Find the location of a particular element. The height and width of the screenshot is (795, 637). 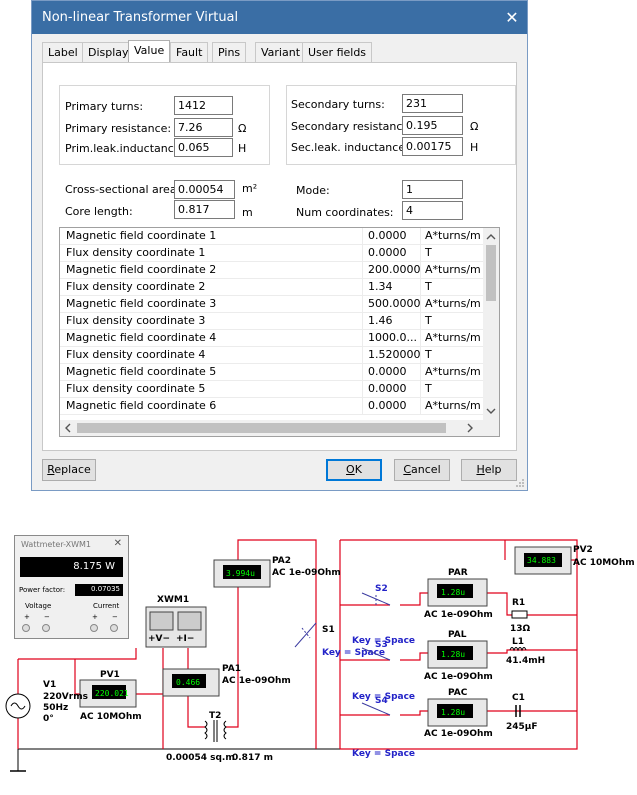

current-minus-label: − is located at coordinates (115, 617).